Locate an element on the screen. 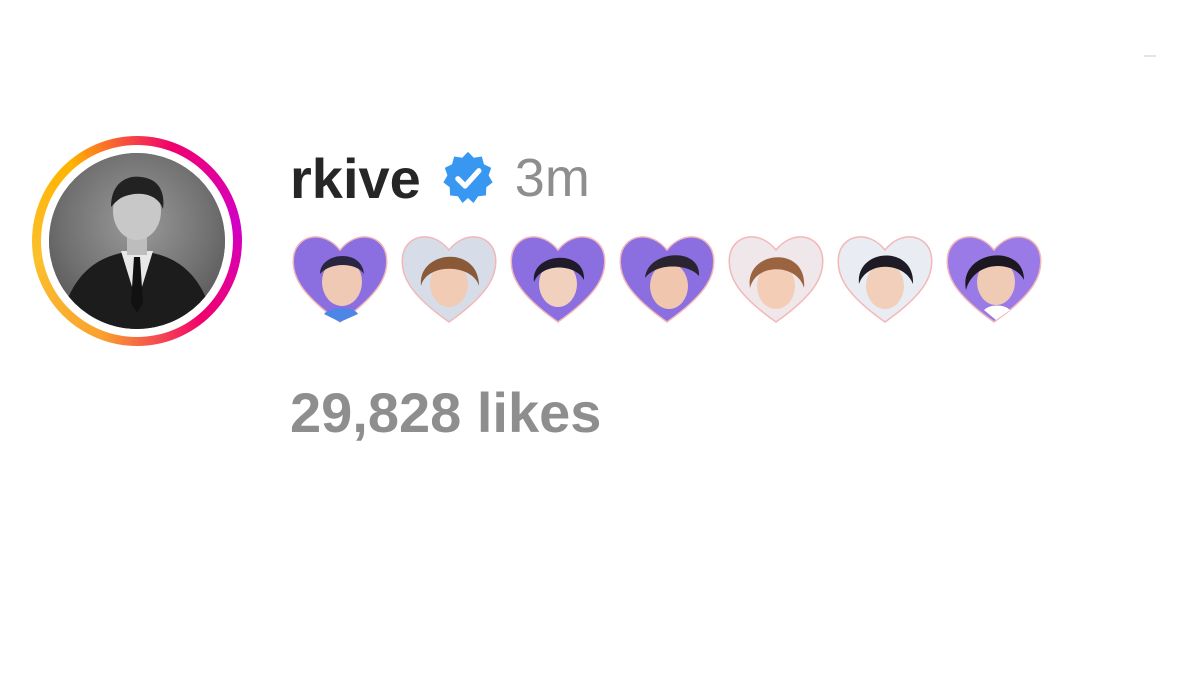 The height and width of the screenshot is (674, 1200). avatar is located at coordinates (137, 241).